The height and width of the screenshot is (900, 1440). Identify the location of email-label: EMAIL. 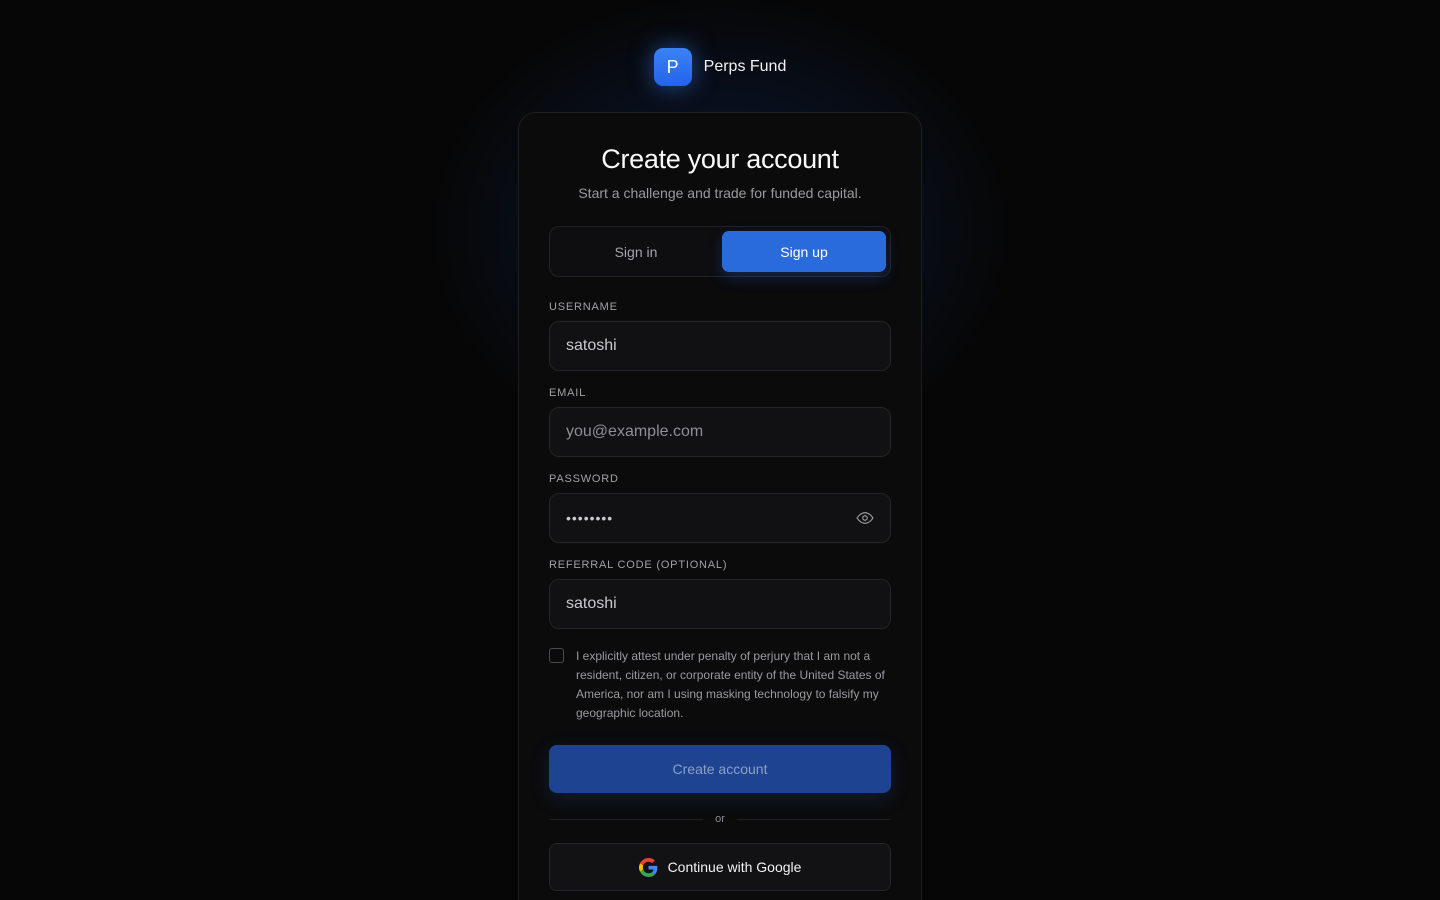
(568, 393).